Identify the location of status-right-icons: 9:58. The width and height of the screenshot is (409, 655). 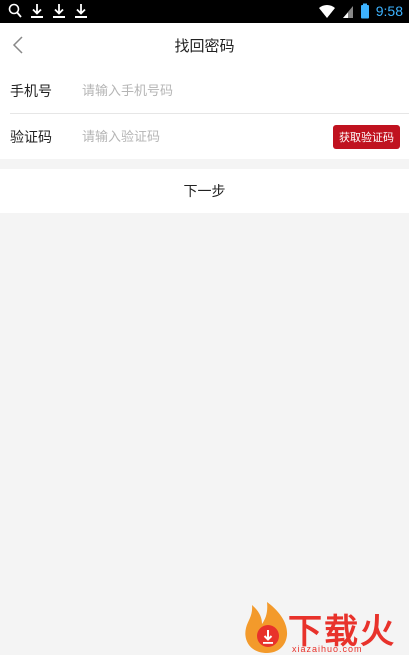
(360, 11).